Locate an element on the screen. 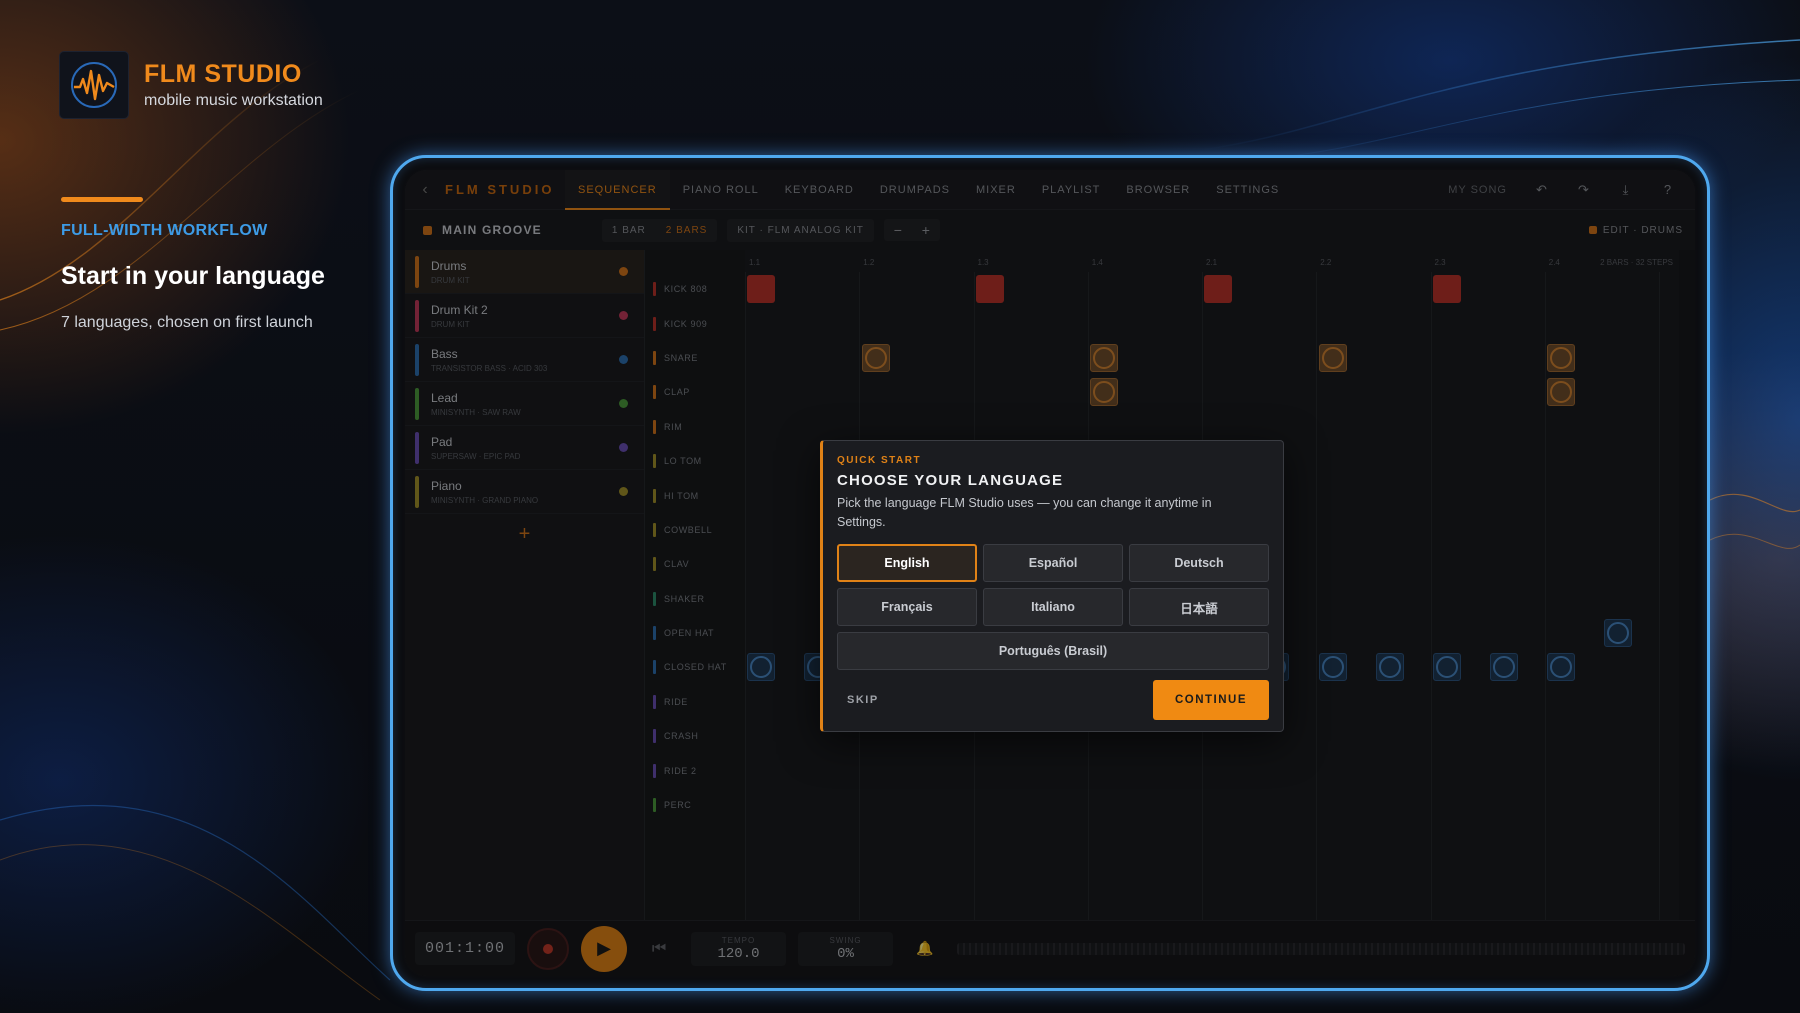 Image resolution: width=1800 pixels, height=1013 pixels. pattern-length-toggle: 1 BAR 2 BARS is located at coordinates (659, 230).